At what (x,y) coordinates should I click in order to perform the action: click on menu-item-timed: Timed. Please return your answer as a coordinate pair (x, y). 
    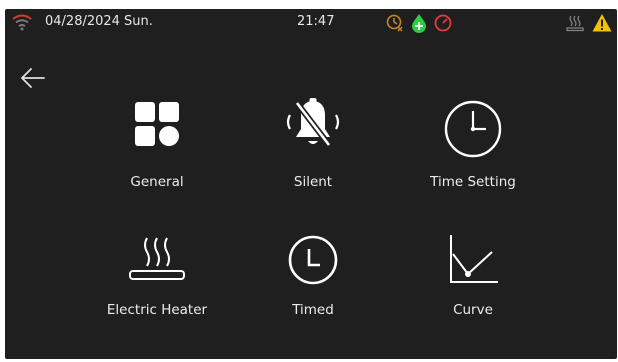
    Looking at the image, I should click on (313, 282).